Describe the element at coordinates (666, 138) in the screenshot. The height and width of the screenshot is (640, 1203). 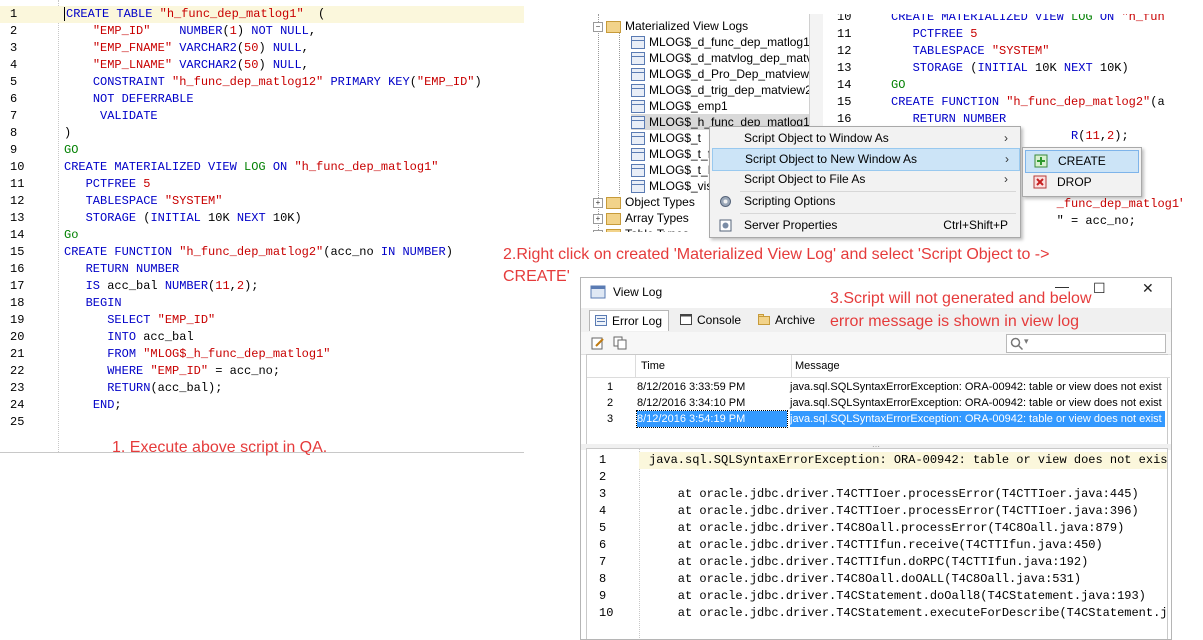
I see `tree-item-mlog: MLOG$_t` at that location.